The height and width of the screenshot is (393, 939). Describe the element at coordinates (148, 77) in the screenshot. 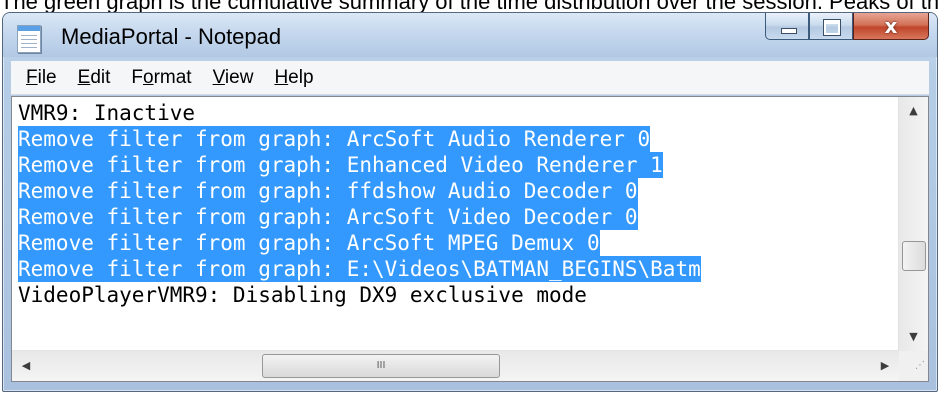

I see `menu-accelerator-key: o` at that location.